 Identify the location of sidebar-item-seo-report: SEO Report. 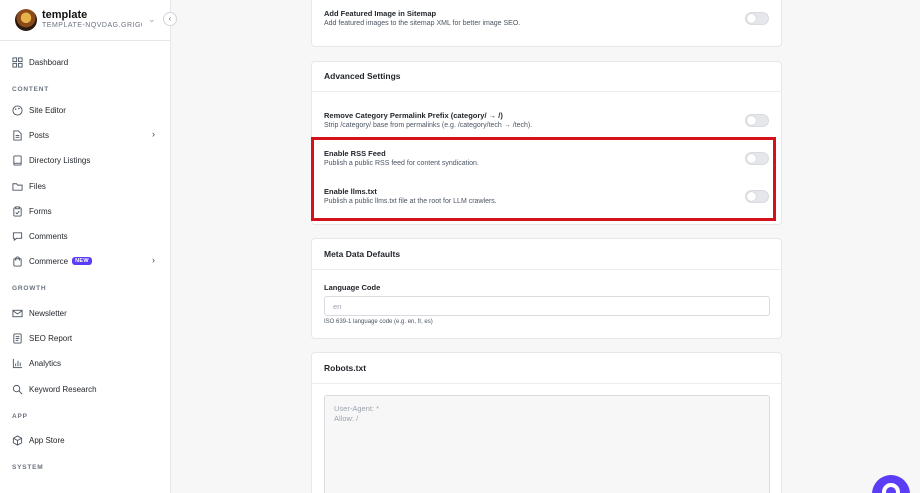
(85, 338).